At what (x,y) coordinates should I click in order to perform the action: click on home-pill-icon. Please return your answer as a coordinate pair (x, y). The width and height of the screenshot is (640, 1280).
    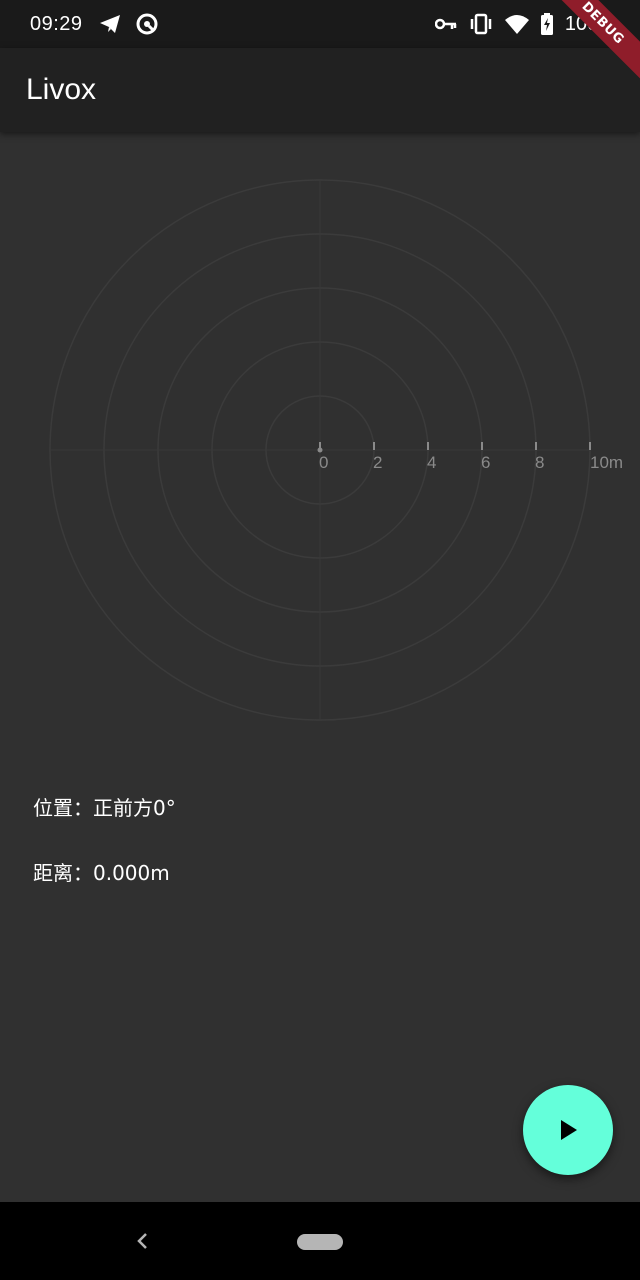
    Looking at the image, I should click on (320, 1242).